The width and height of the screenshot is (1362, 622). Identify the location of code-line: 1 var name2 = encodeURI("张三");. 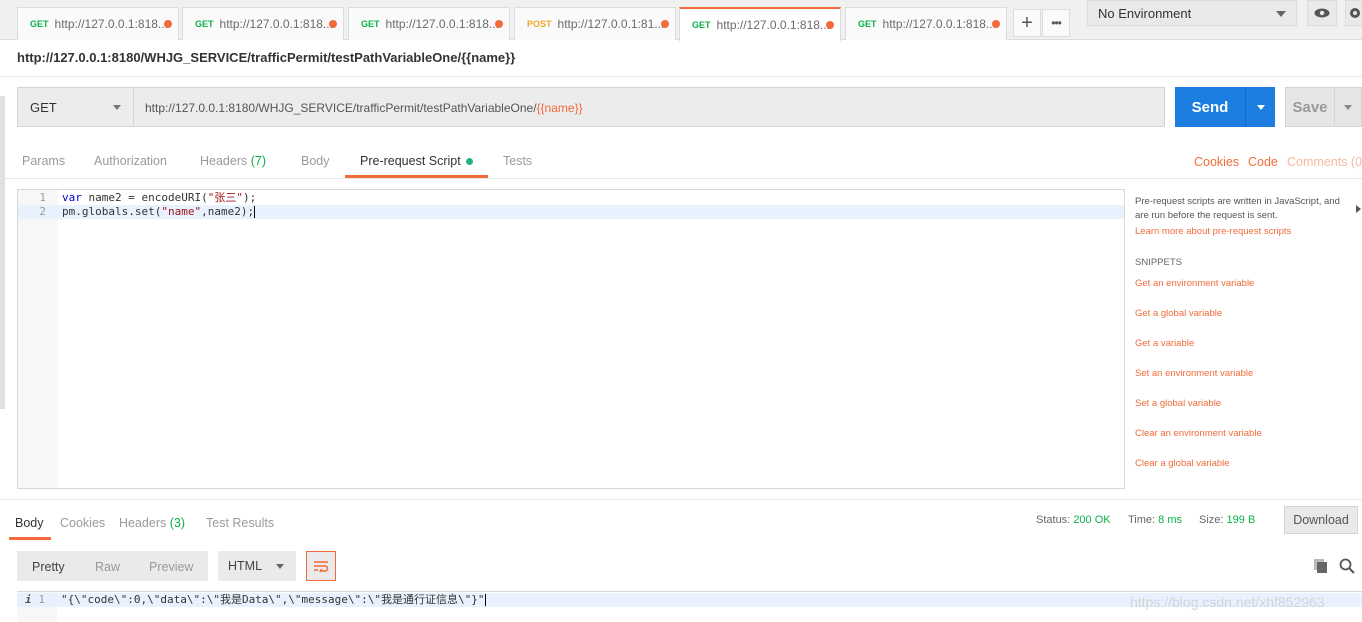
(571, 198).